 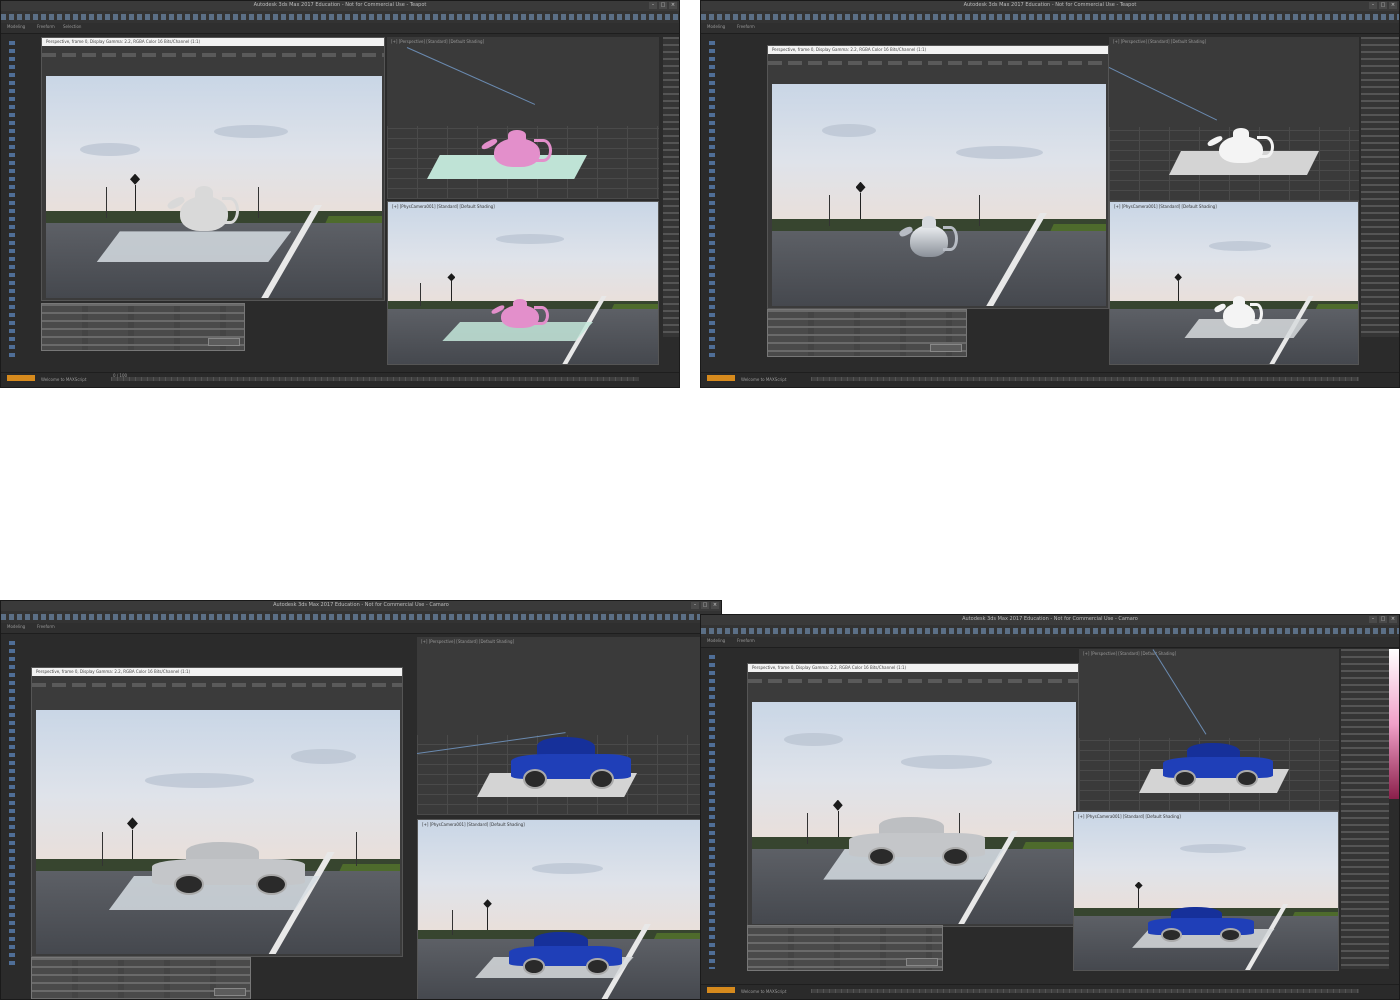 What do you see at coordinates (1394, 724) in the screenshot?
I see `color-picker-strip` at bounding box center [1394, 724].